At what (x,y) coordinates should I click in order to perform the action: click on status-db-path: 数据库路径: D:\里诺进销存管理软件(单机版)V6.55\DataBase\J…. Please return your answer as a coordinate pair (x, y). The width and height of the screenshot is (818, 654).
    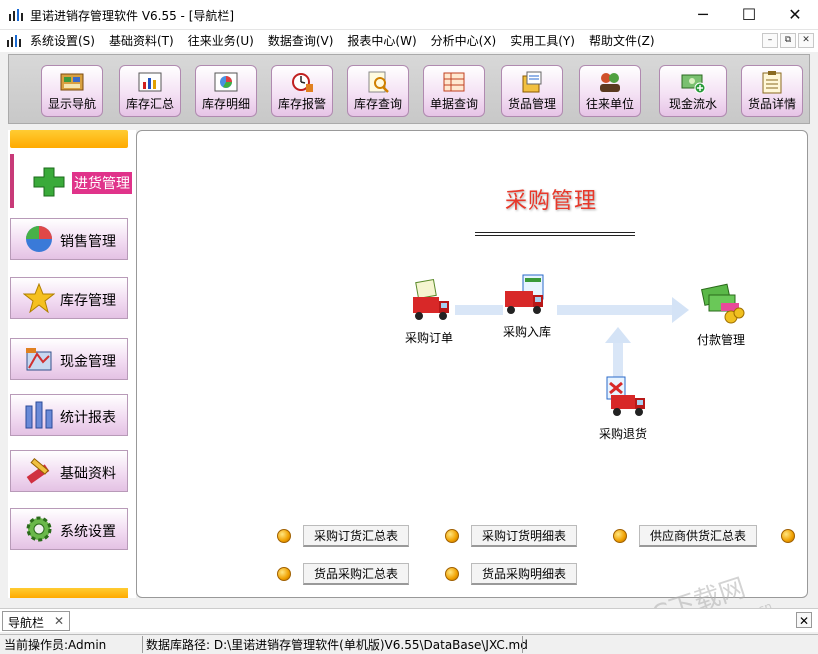
    Looking at the image, I should click on (337, 645).